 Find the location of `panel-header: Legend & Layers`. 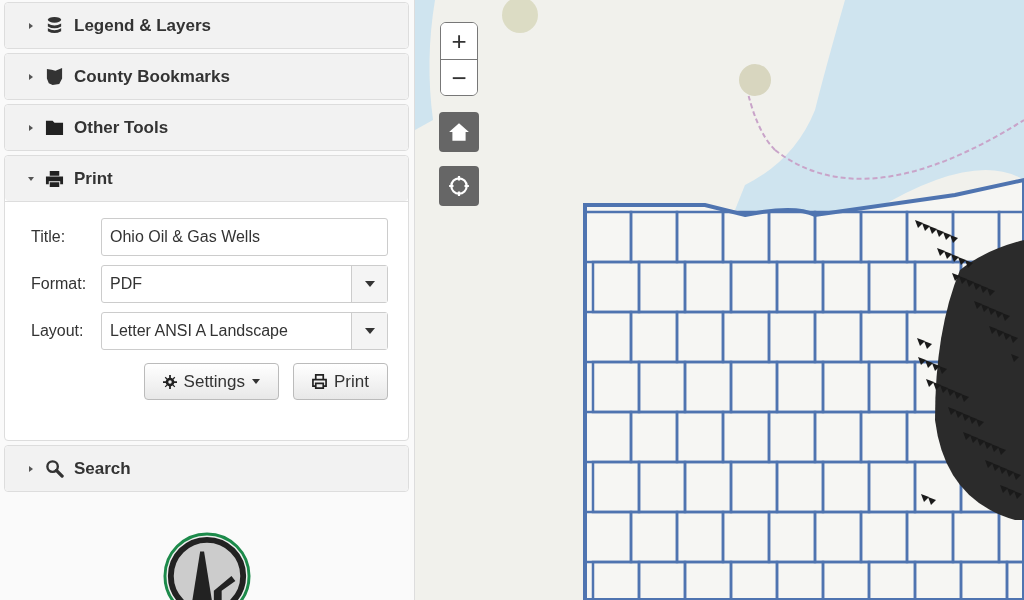

panel-header: Legend & Layers is located at coordinates (206, 25).